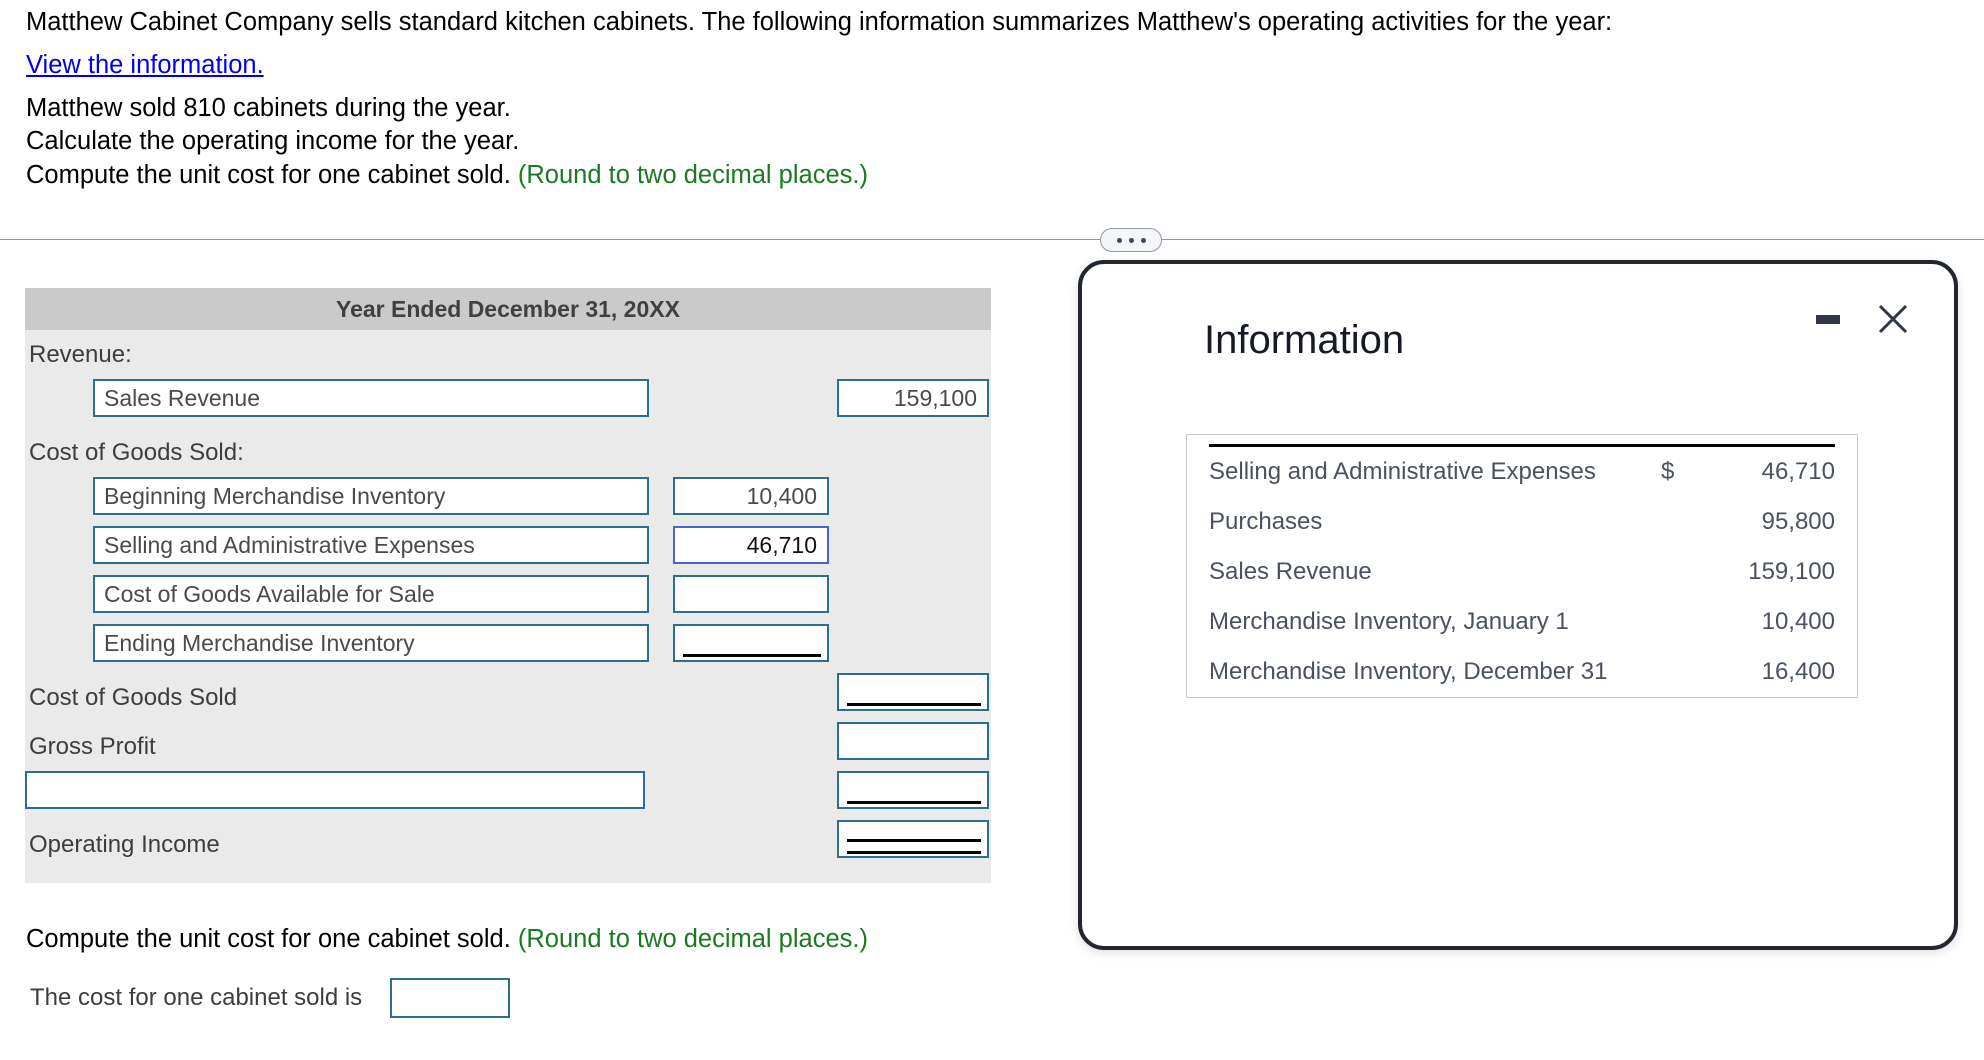 Image resolution: width=1984 pixels, height=1060 pixels. I want to click on cost-of-goods-sold-value-input, so click(913, 692).